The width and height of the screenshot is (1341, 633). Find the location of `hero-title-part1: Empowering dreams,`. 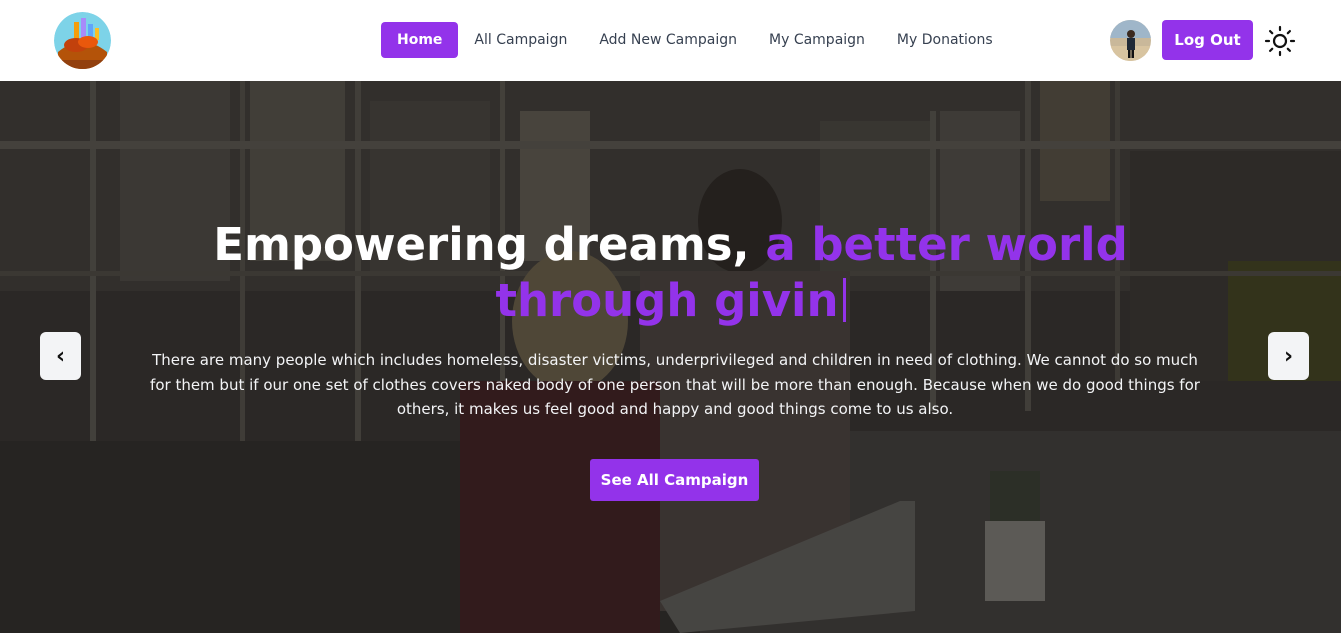

hero-title-part1: Empowering dreams, is located at coordinates (489, 244).